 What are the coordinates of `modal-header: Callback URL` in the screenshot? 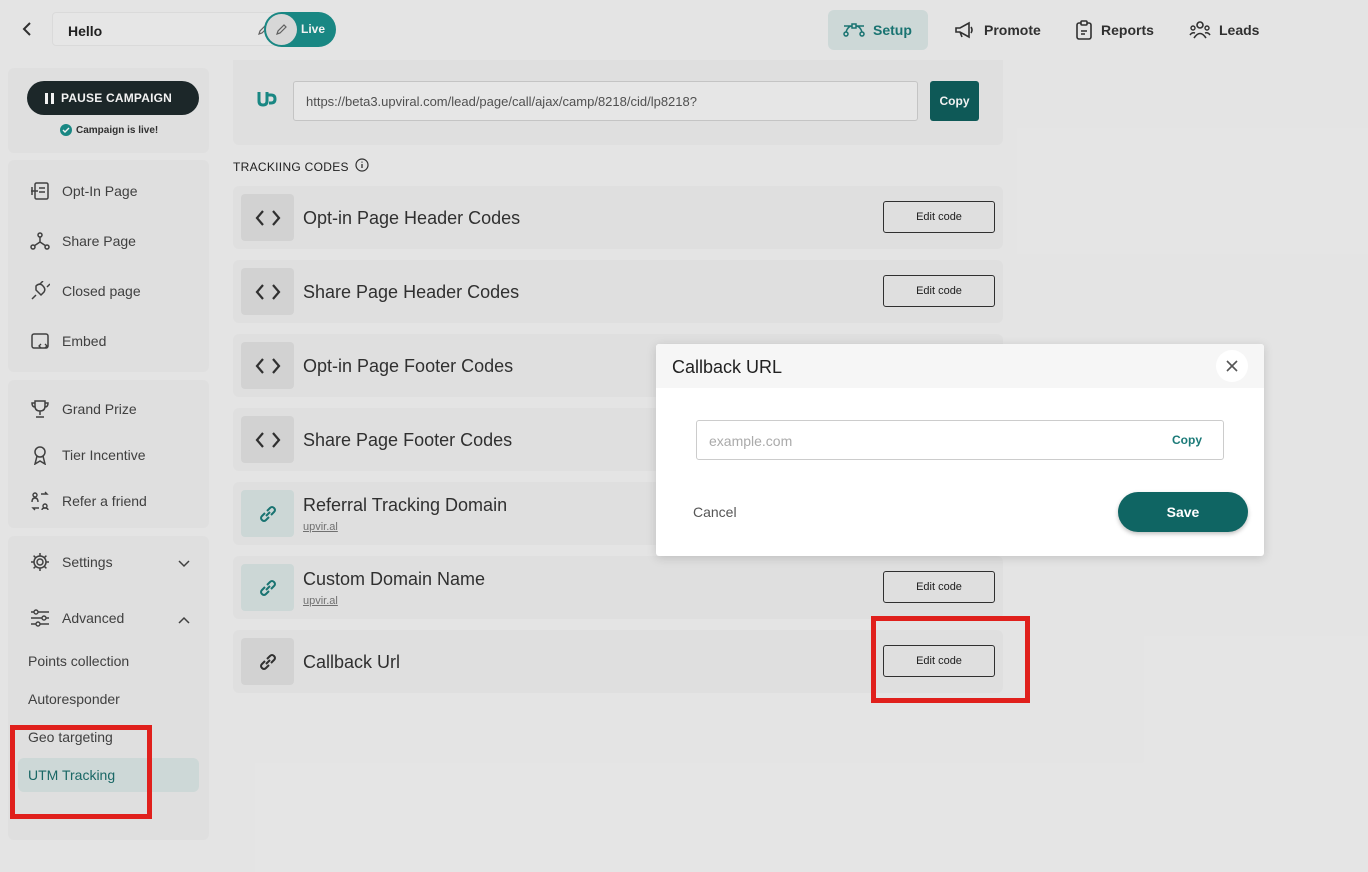 It's located at (960, 366).